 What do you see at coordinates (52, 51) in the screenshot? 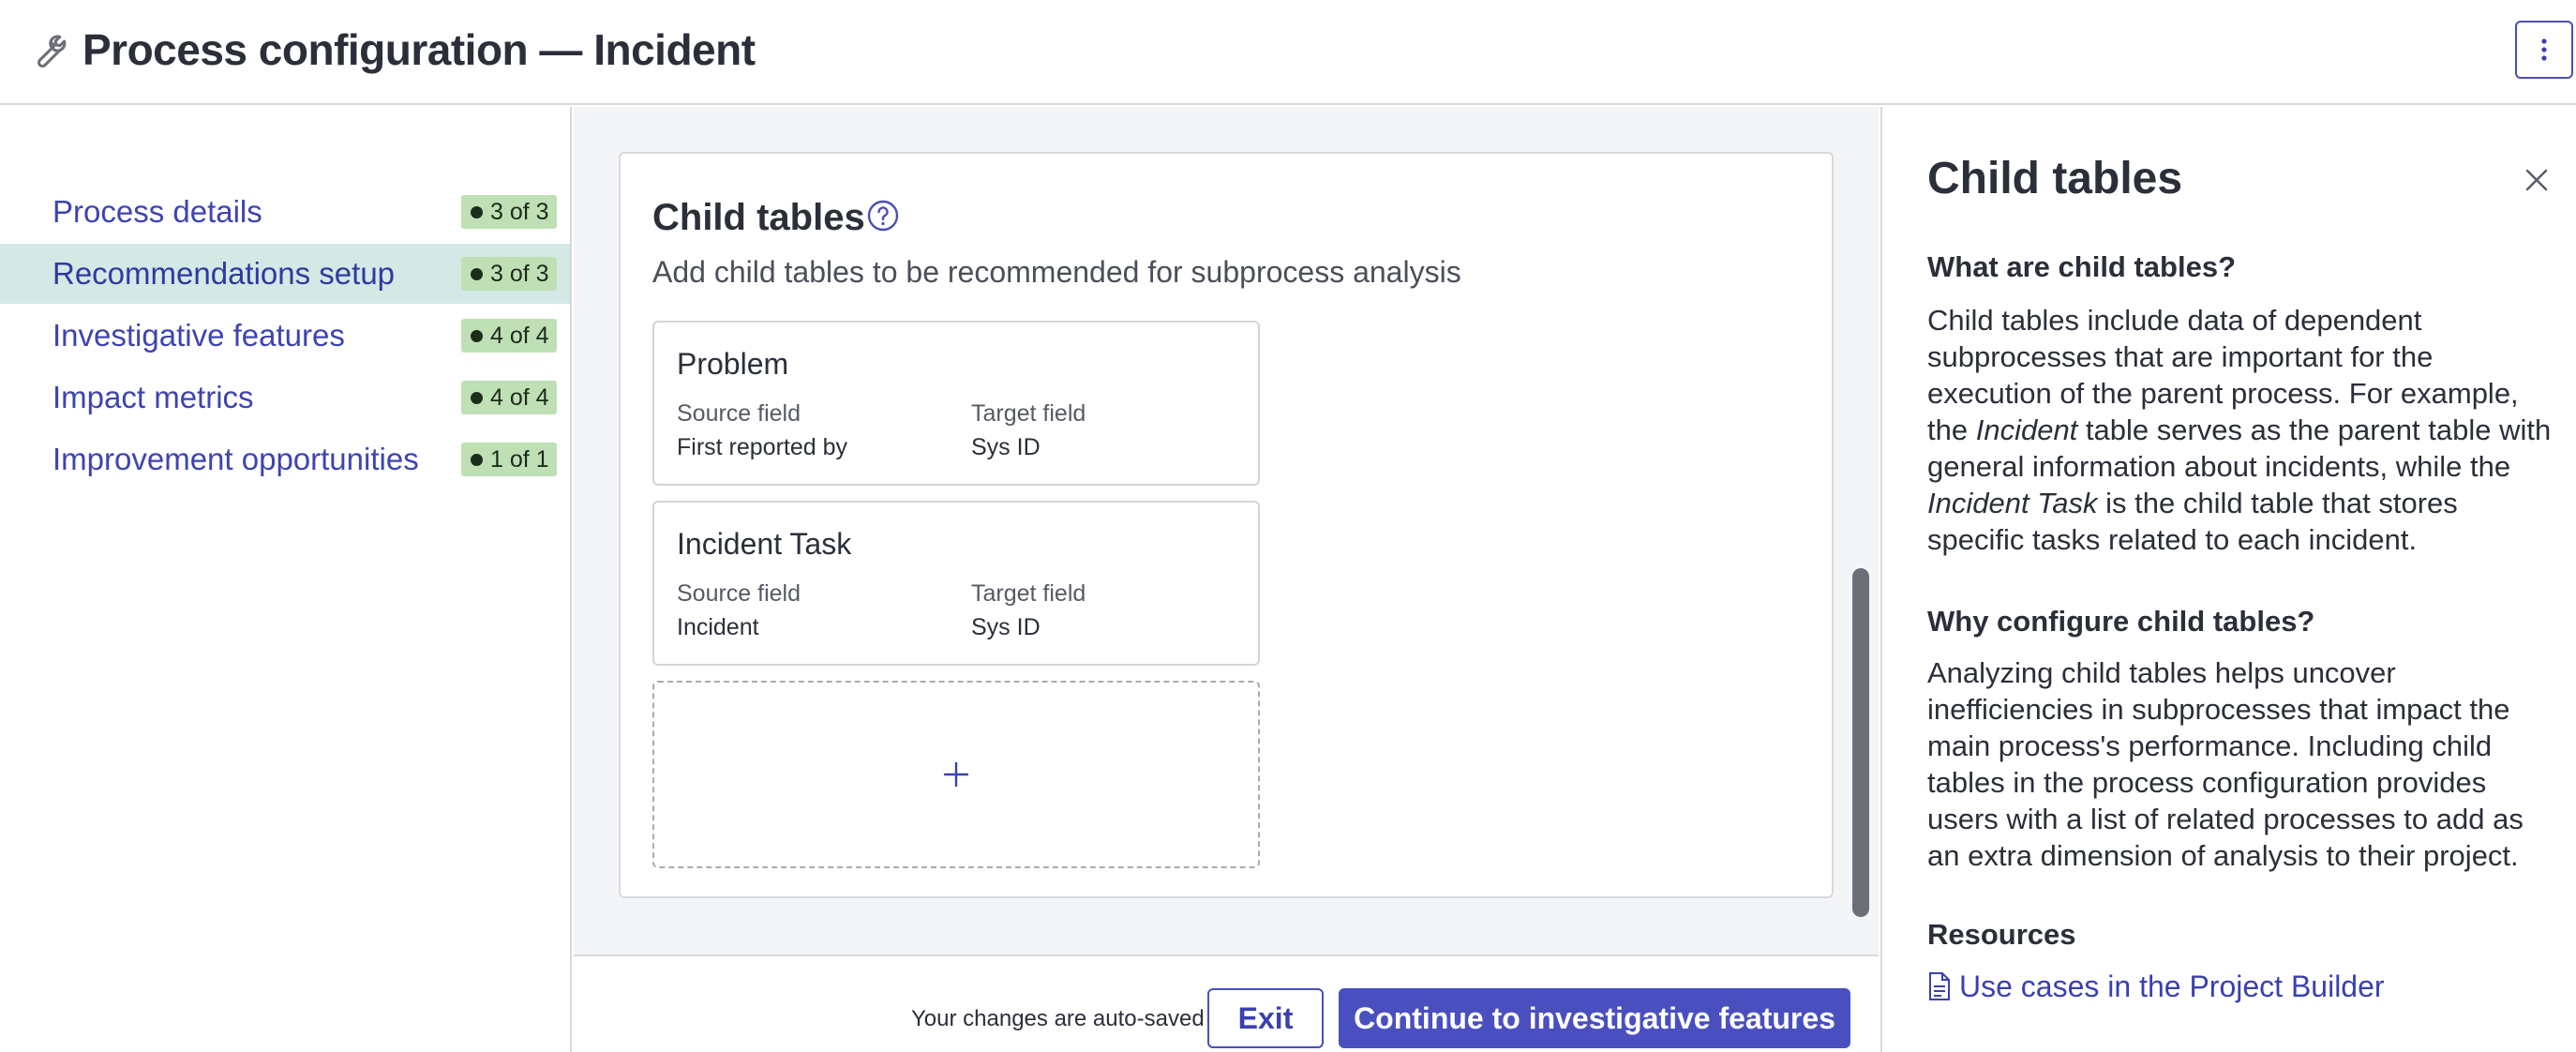
I see `wrench-icon` at bounding box center [52, 51].